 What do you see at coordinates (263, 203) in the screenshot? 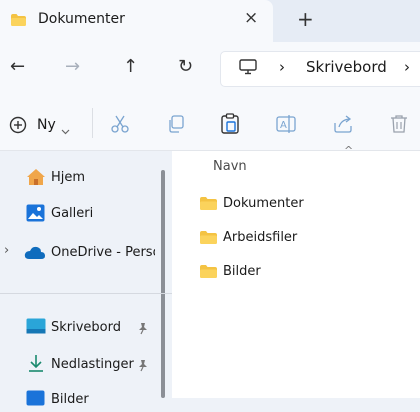
I see `file-item-label: Dokumenter` at bounding box center [263, 203].